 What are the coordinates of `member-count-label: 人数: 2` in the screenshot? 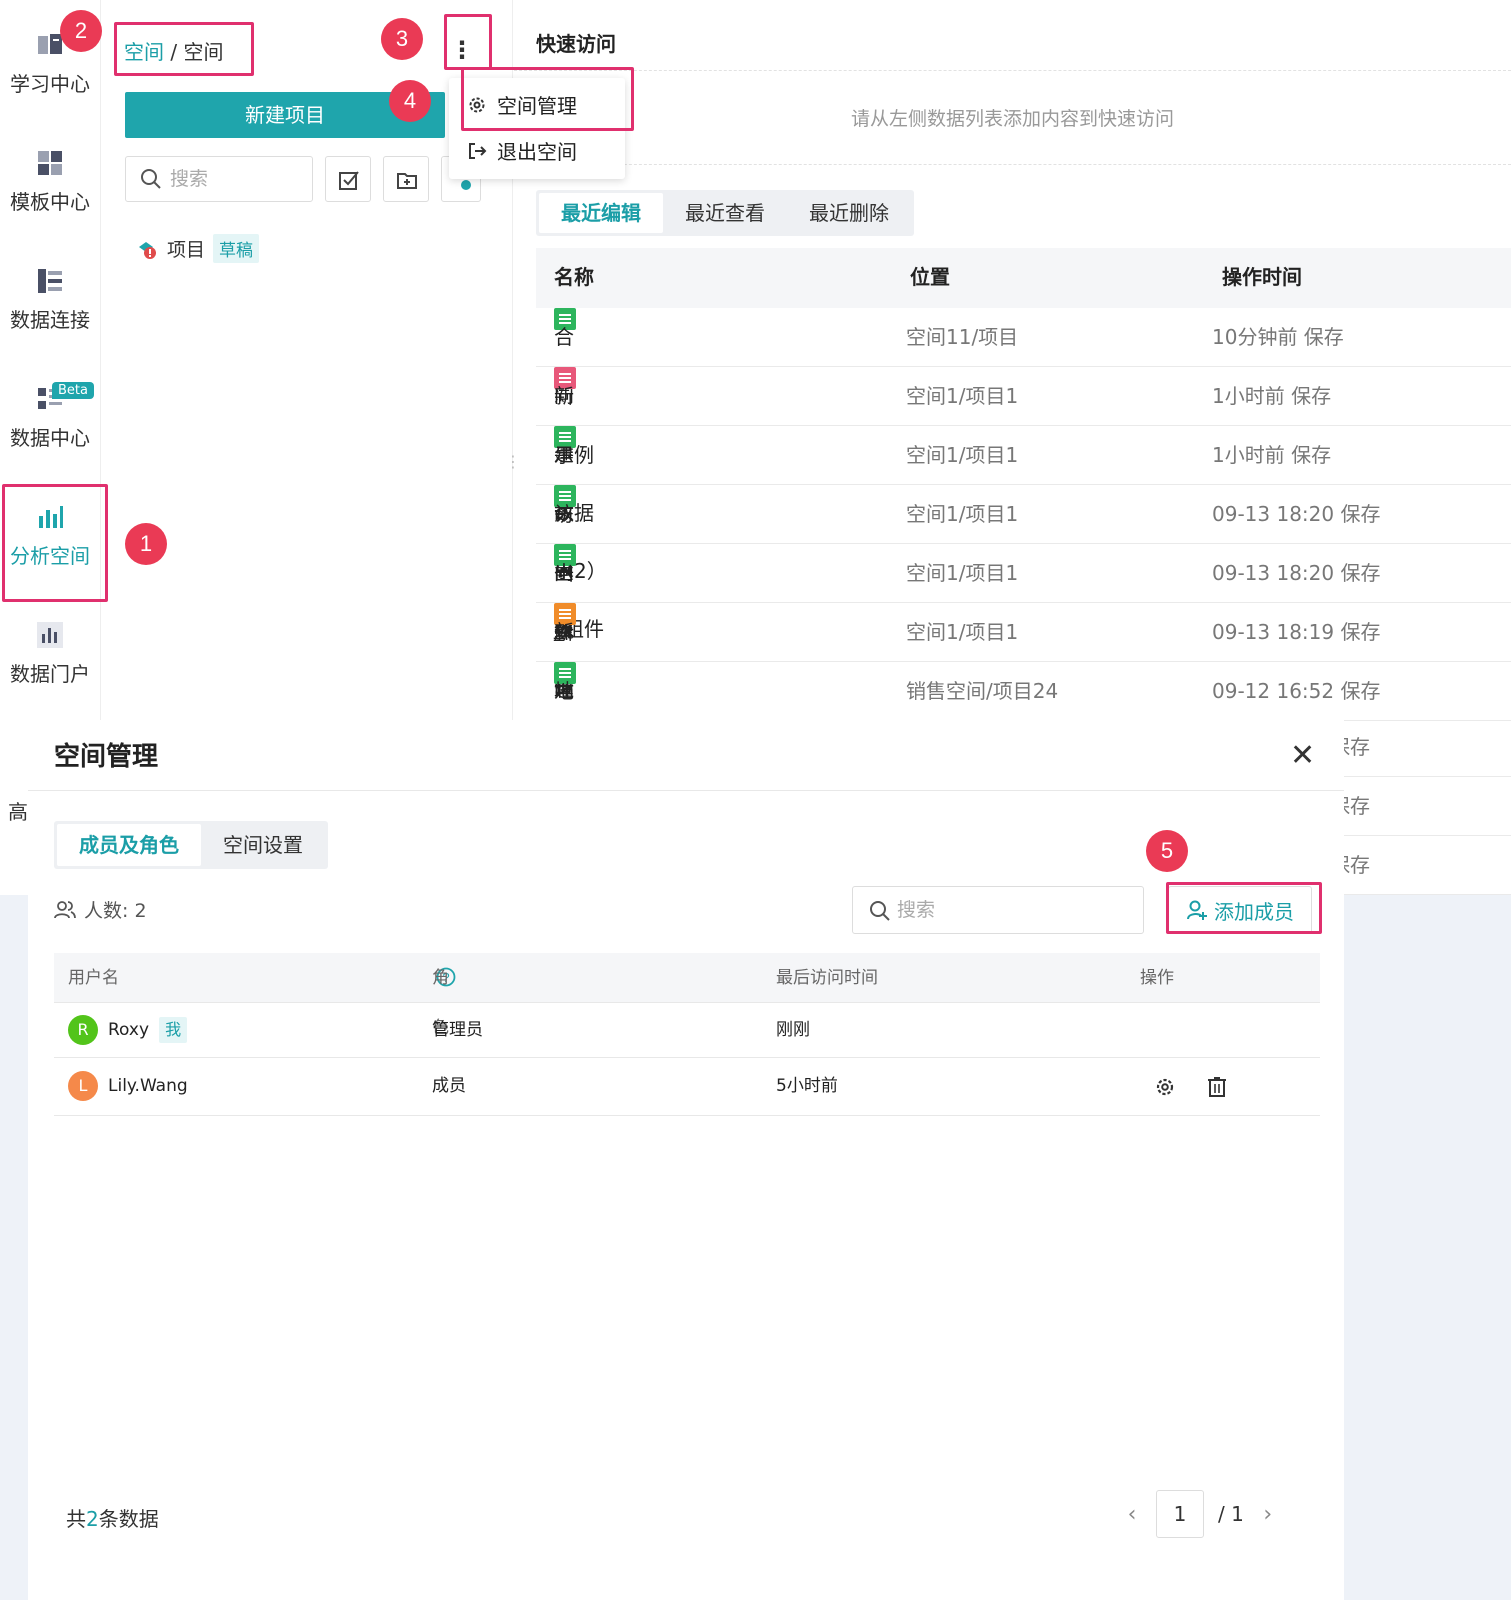 It's located at (115, 911).